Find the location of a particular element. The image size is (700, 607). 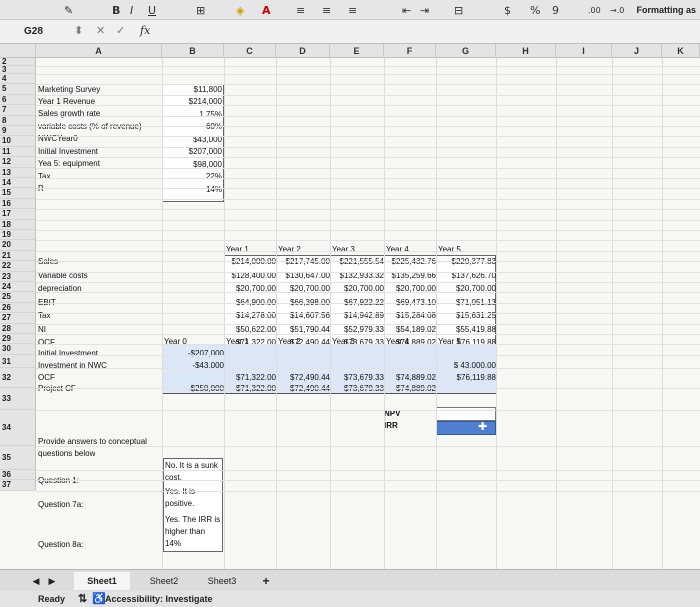

row-header-21: 21 is located at coordinates (18, 256).